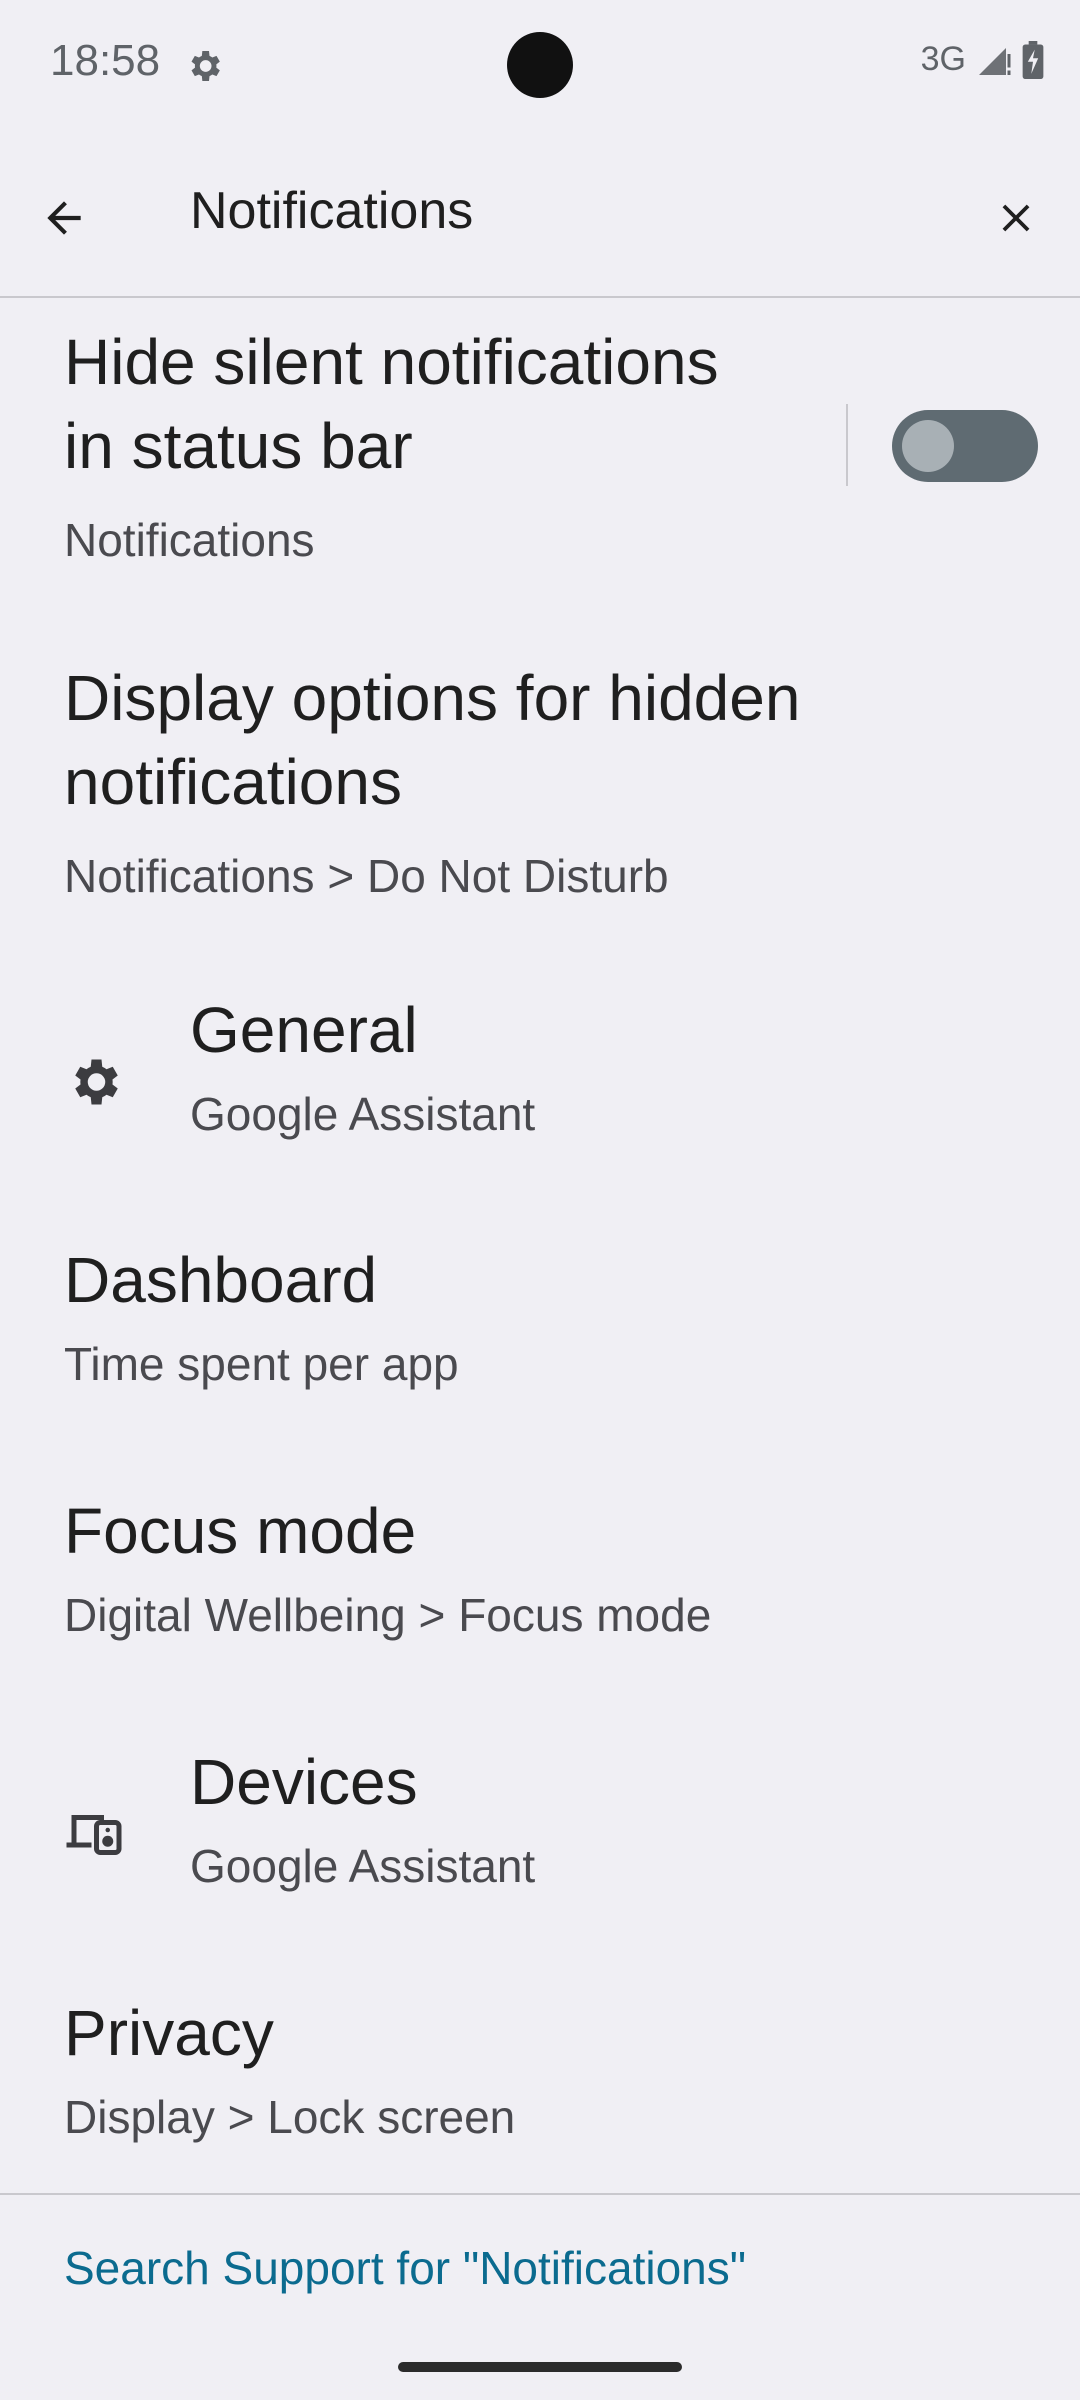  I want to click on result-subtitle: Time spent per app, so click(261, 1364).